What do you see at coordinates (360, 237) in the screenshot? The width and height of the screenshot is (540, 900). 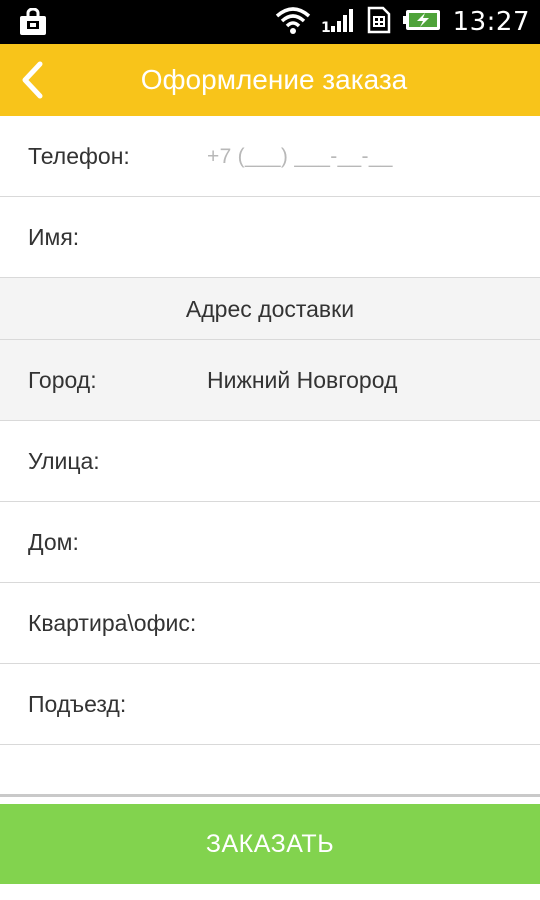 I see `name-input` at bounding box center [360, 237].